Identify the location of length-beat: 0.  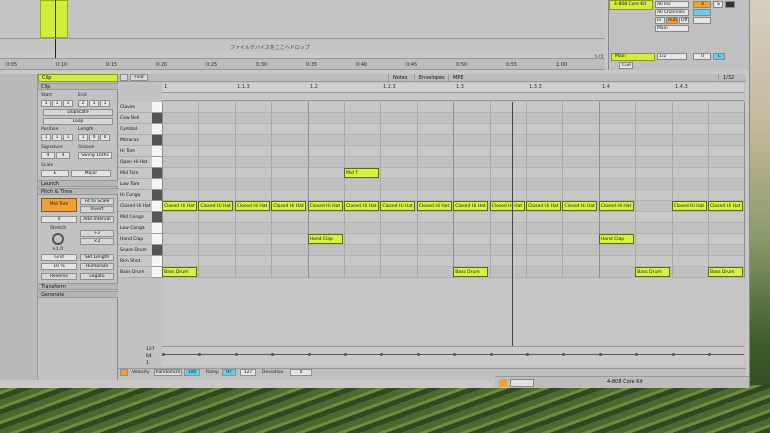
(94, 137).